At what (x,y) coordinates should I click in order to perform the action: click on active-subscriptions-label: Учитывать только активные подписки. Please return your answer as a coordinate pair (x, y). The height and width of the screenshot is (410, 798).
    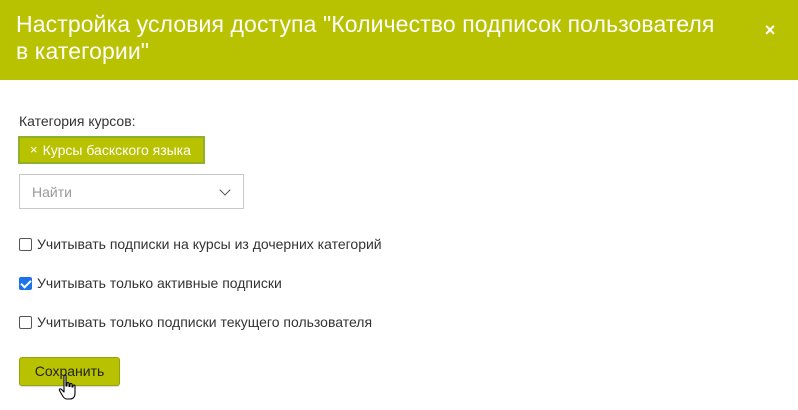
    Looking at the image, I should click on (159, 283).